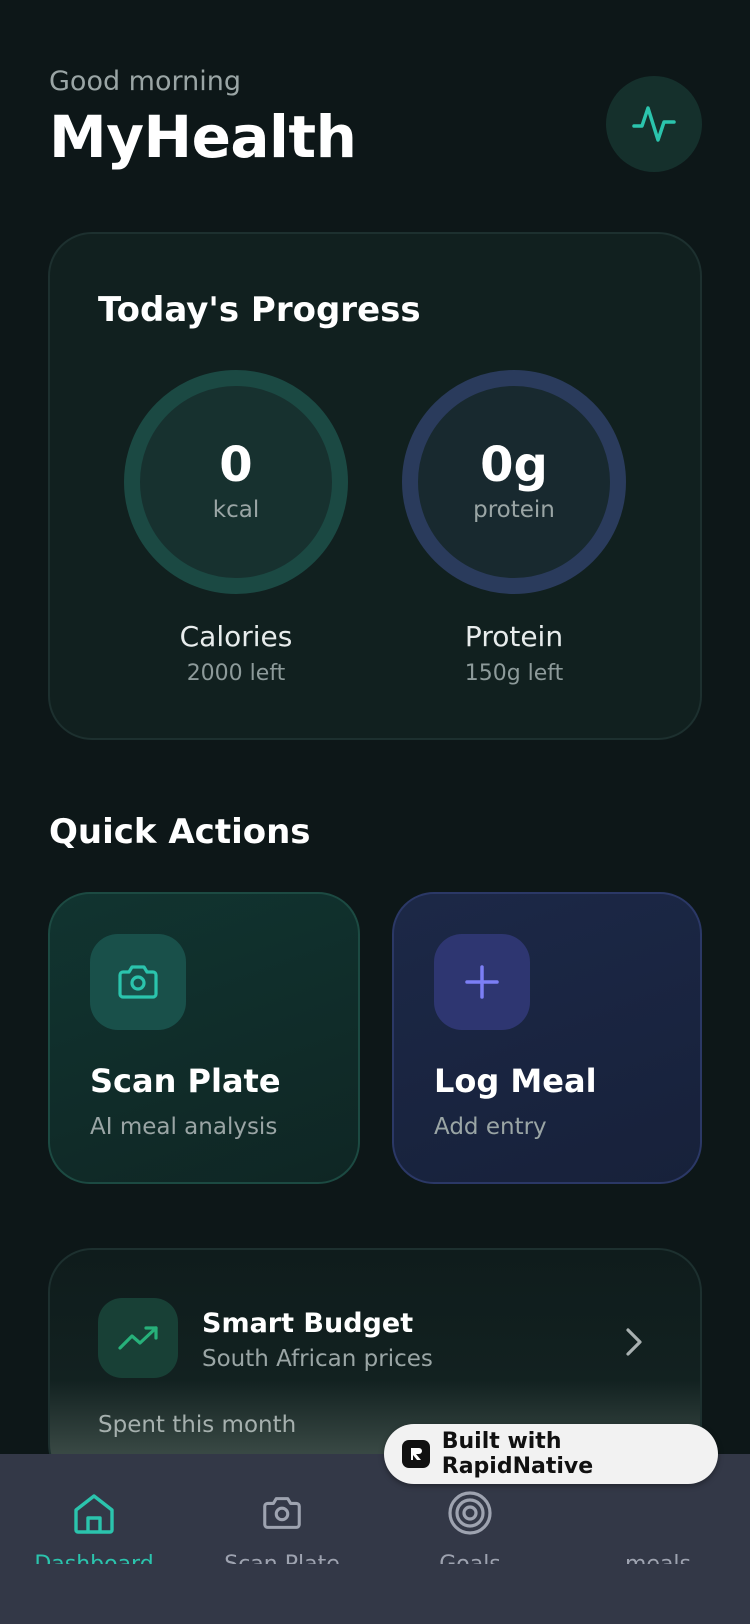 Image resolution: width=750 pixels, height=1624 pixels. I want to click on tab-goals-label: Goals, so click(470, 1558).